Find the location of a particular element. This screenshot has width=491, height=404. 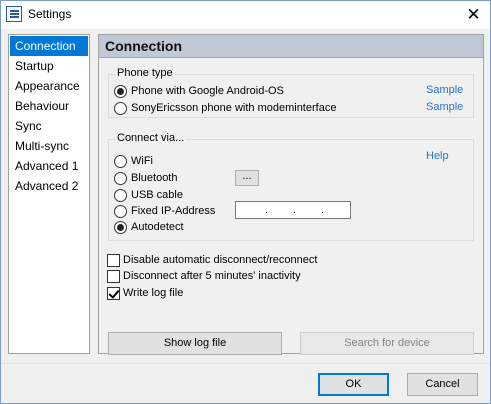

fixed-ip-input: . . . is located at coordinates (293, 210).